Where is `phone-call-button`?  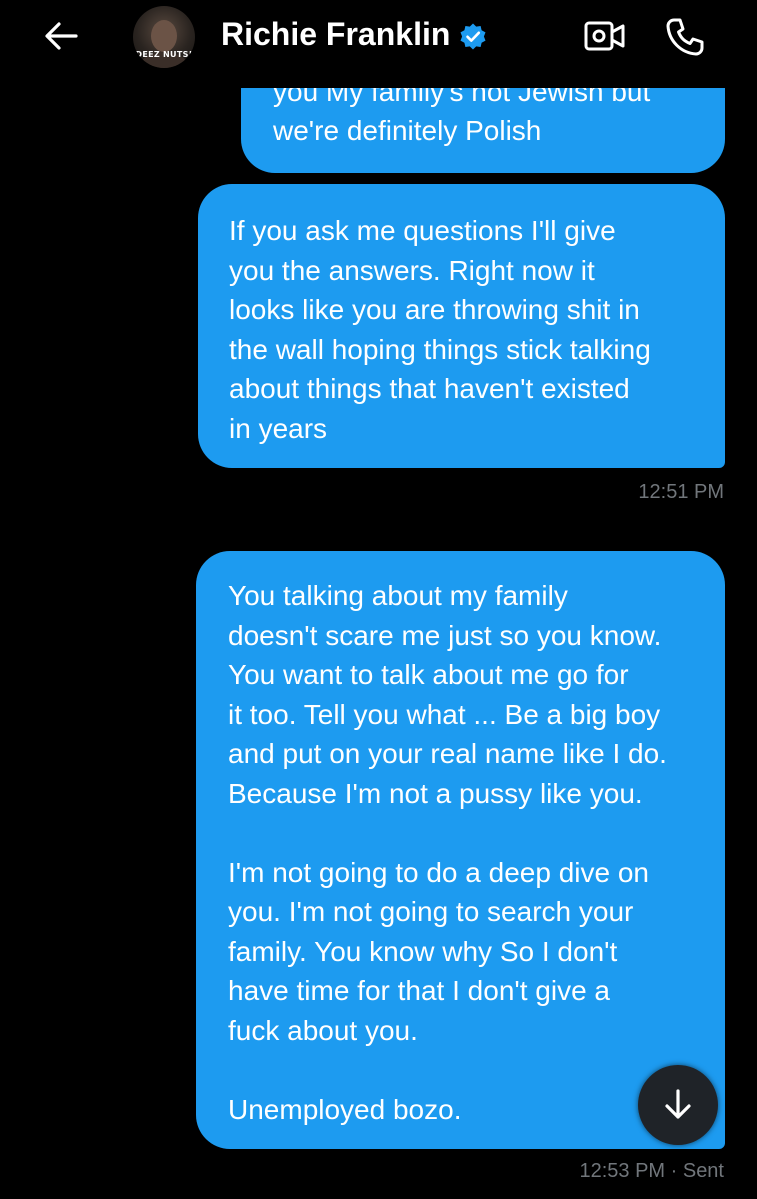
phone-call-button is located at coordinates (685, 37).